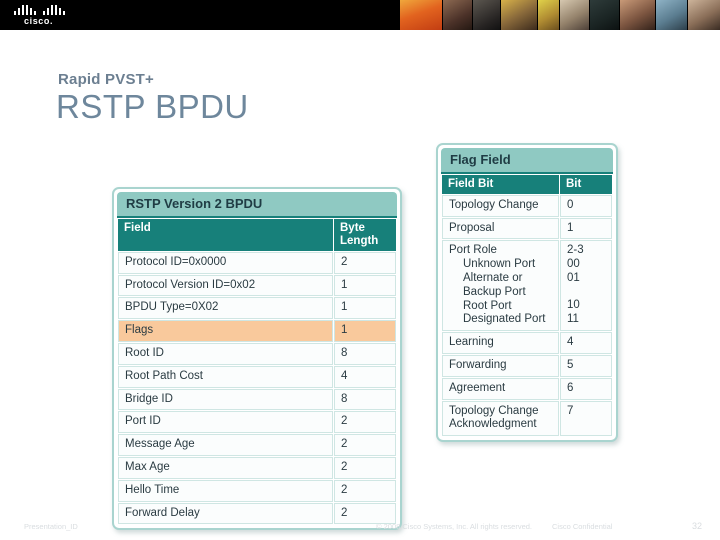 The height and width of the screenshot is (540, 720). What do you see at coordinates (365, 235) in the screenshot?
I see `bpdu-col-byte-length: Byte Length` at bounding box center [365, 235].